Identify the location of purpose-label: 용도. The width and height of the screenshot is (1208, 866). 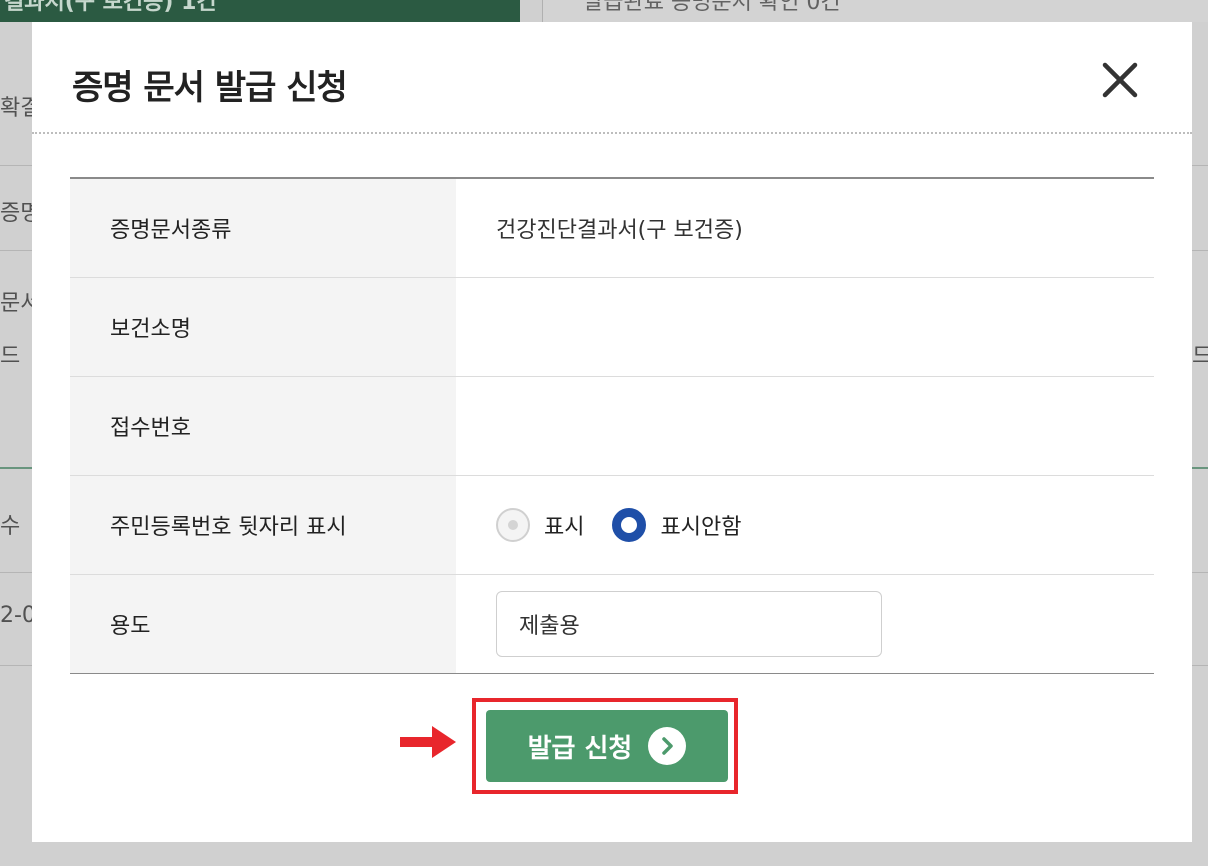
(263, 624).